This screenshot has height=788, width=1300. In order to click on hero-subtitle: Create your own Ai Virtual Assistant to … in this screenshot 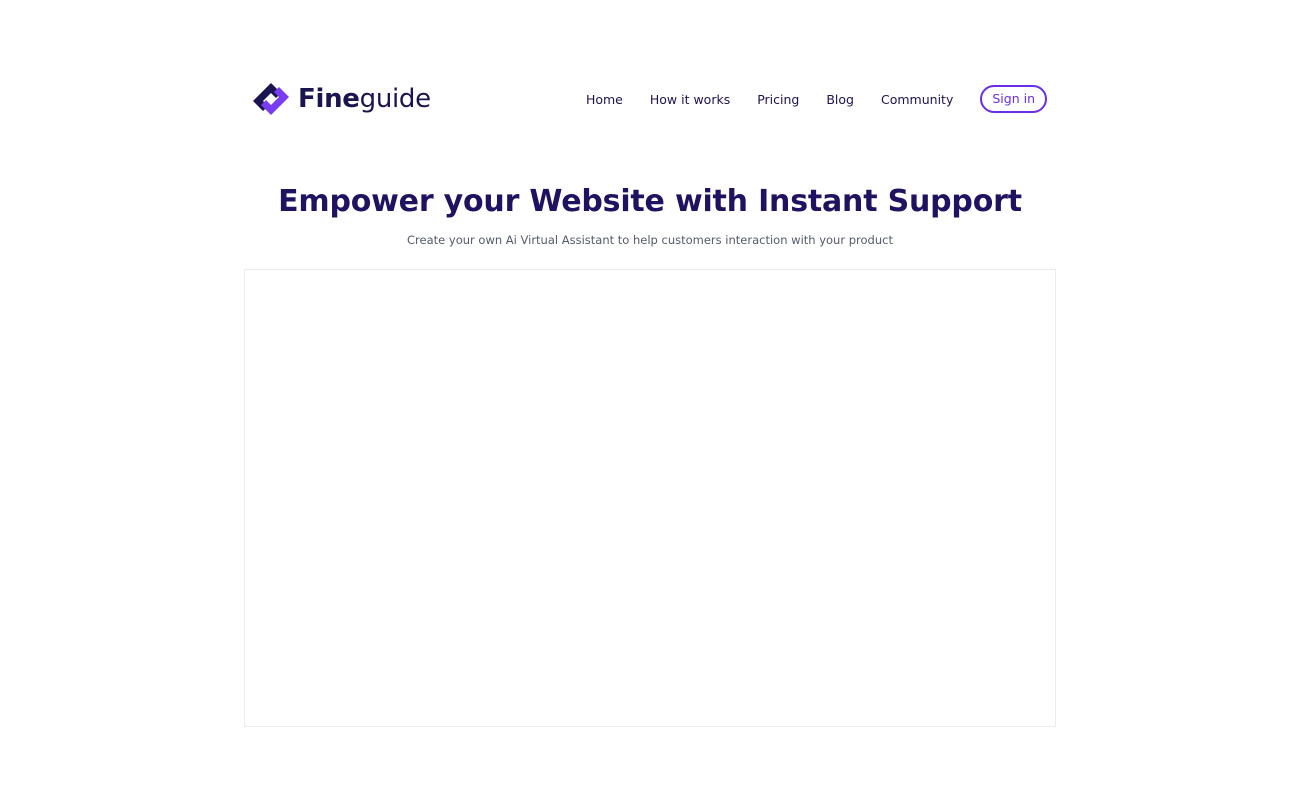, I will do `click(650, 240)`.